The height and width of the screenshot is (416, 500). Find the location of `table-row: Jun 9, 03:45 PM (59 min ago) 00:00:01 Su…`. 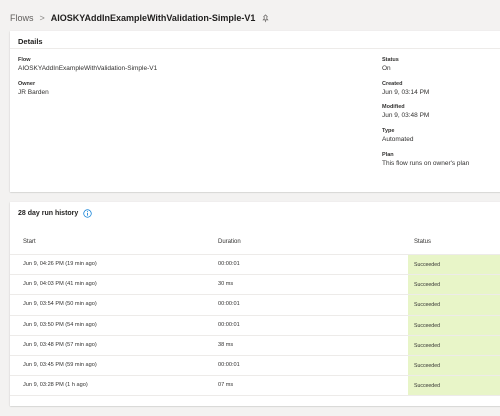

table-row: Jun 9, 03:45 PM (59 min ago) 00:00:01 Su… is located at coordinates (255, 366).